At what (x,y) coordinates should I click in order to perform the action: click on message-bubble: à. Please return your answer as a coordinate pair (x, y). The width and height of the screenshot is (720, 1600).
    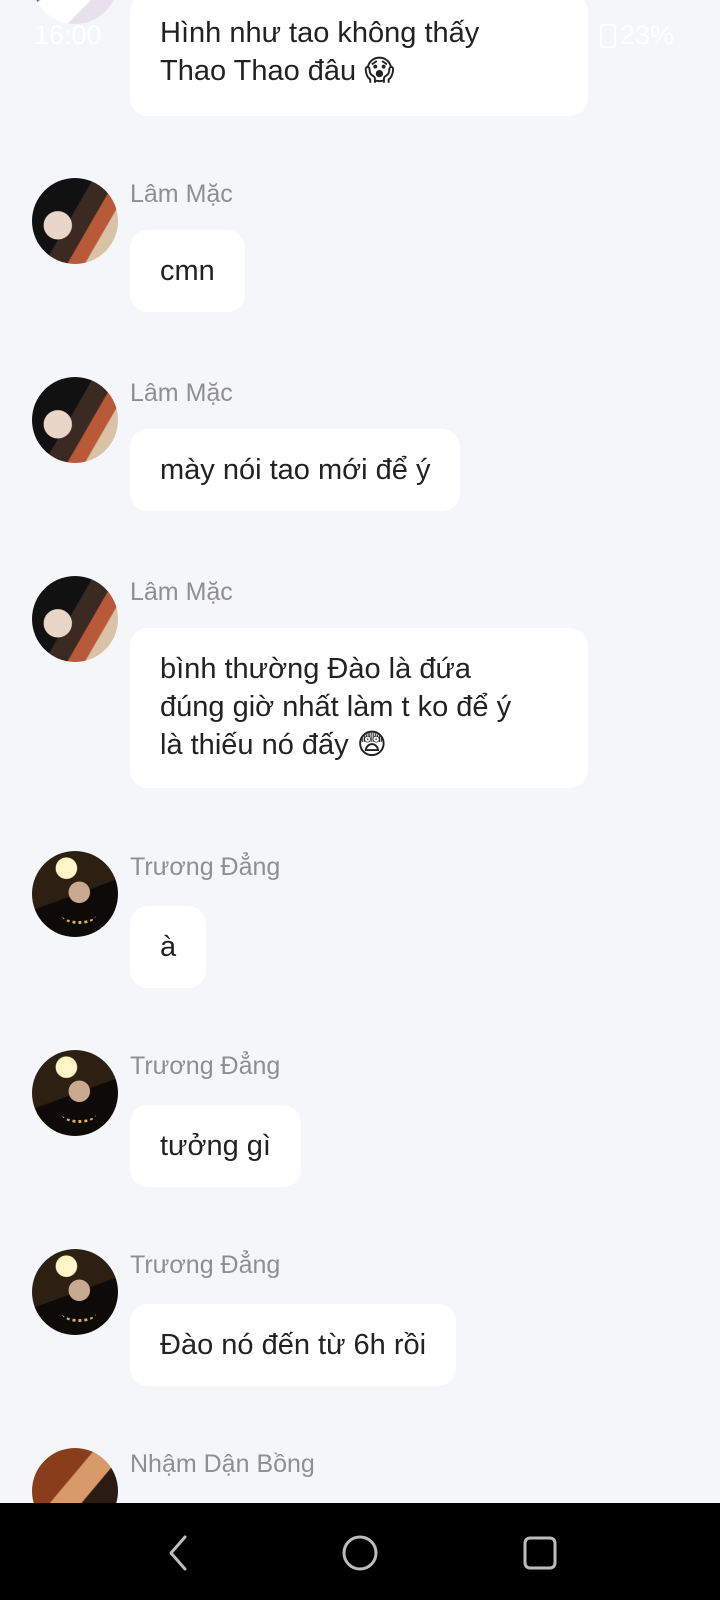
    Looking at the image, I should click on (168, 947).